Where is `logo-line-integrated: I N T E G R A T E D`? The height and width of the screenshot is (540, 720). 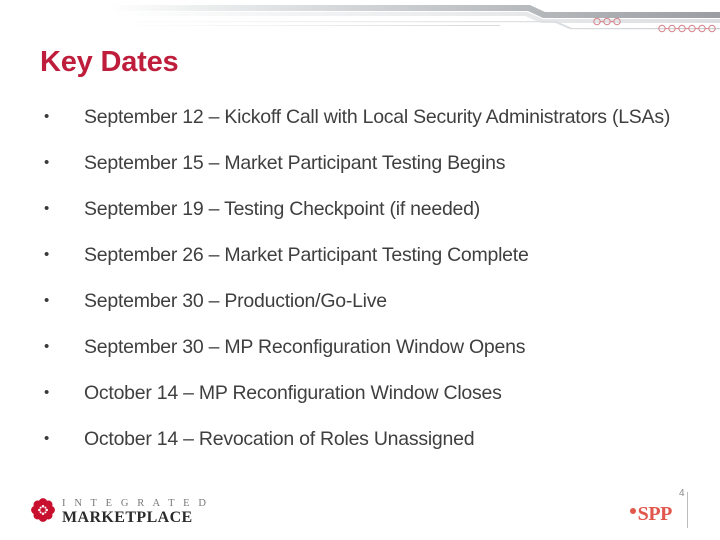 logo-line-integrated: I N T E G R A T E D is located at coordinates (136, 503).